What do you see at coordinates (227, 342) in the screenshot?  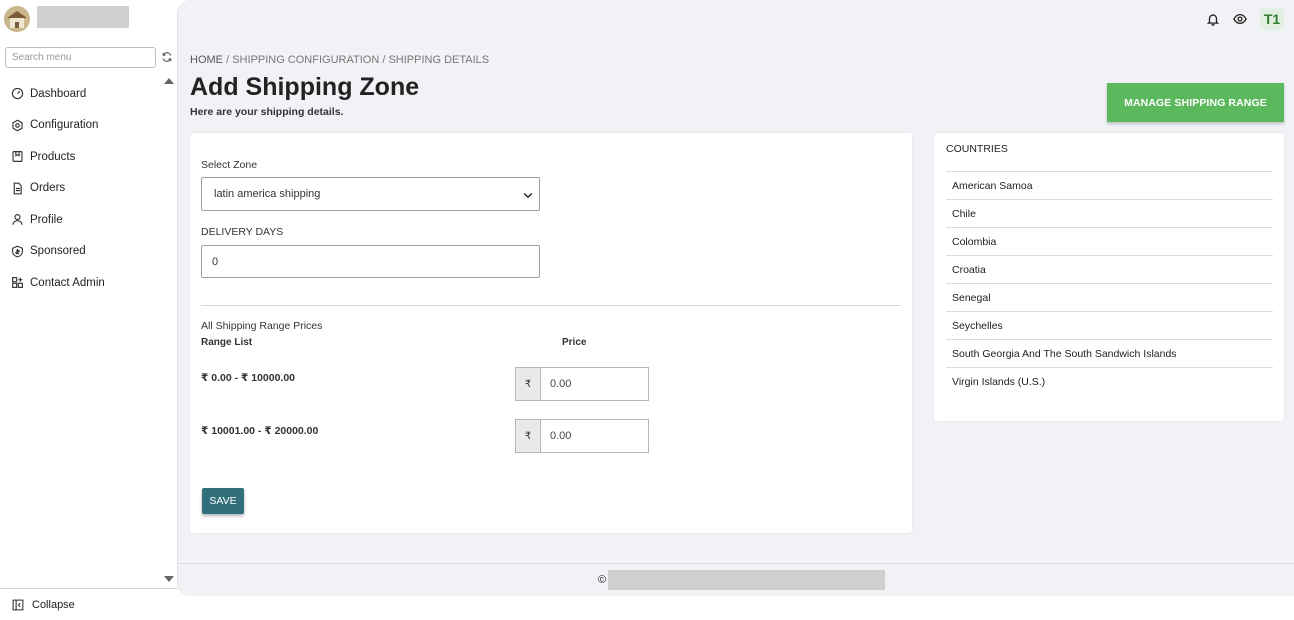 I see `range-list-header: Range List` at bounding box center [227, 342].